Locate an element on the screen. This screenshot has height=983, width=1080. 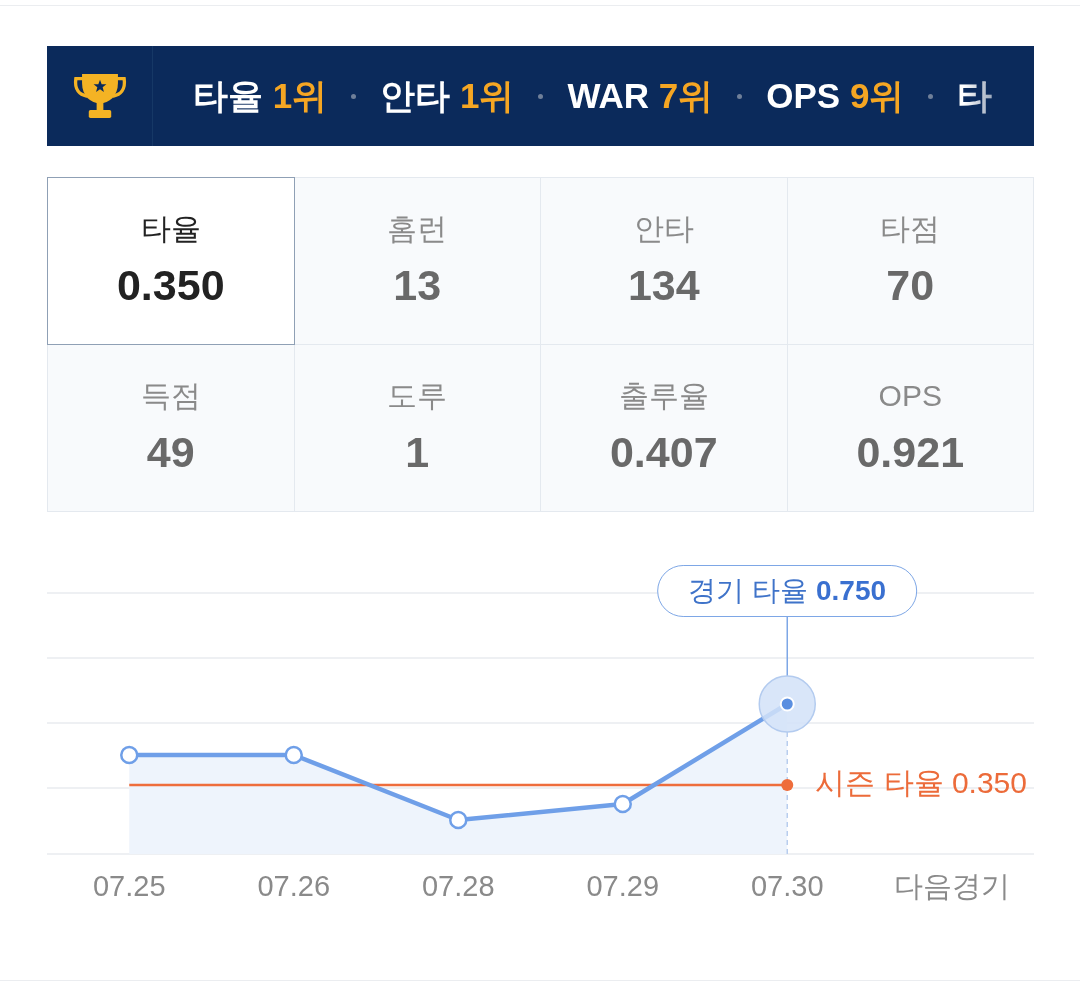
stat-tile: 득점 49 is located at coordinates (171, 428).